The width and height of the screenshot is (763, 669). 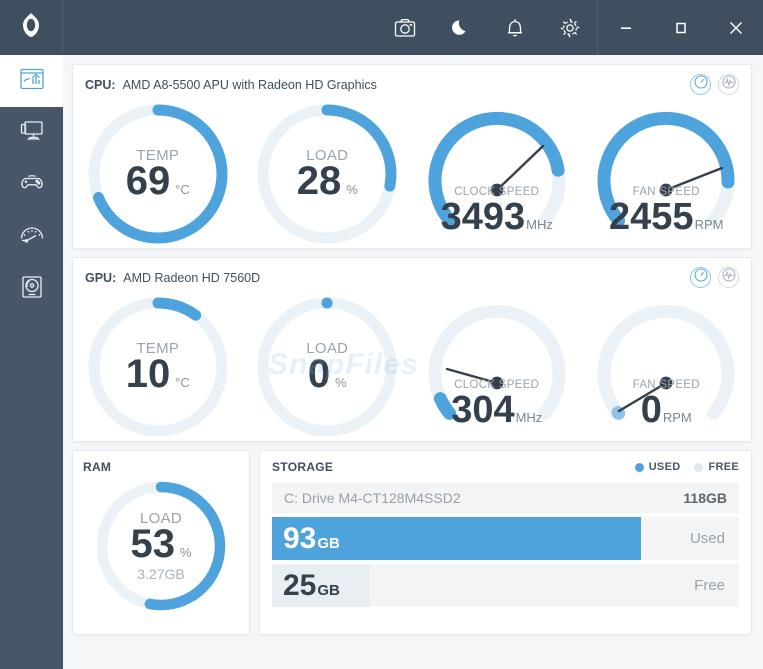 What do you see at coordinates (483, 410) in the screenshot?
I see `gpu-clock-value: 304` at bounding box center [483, 410].